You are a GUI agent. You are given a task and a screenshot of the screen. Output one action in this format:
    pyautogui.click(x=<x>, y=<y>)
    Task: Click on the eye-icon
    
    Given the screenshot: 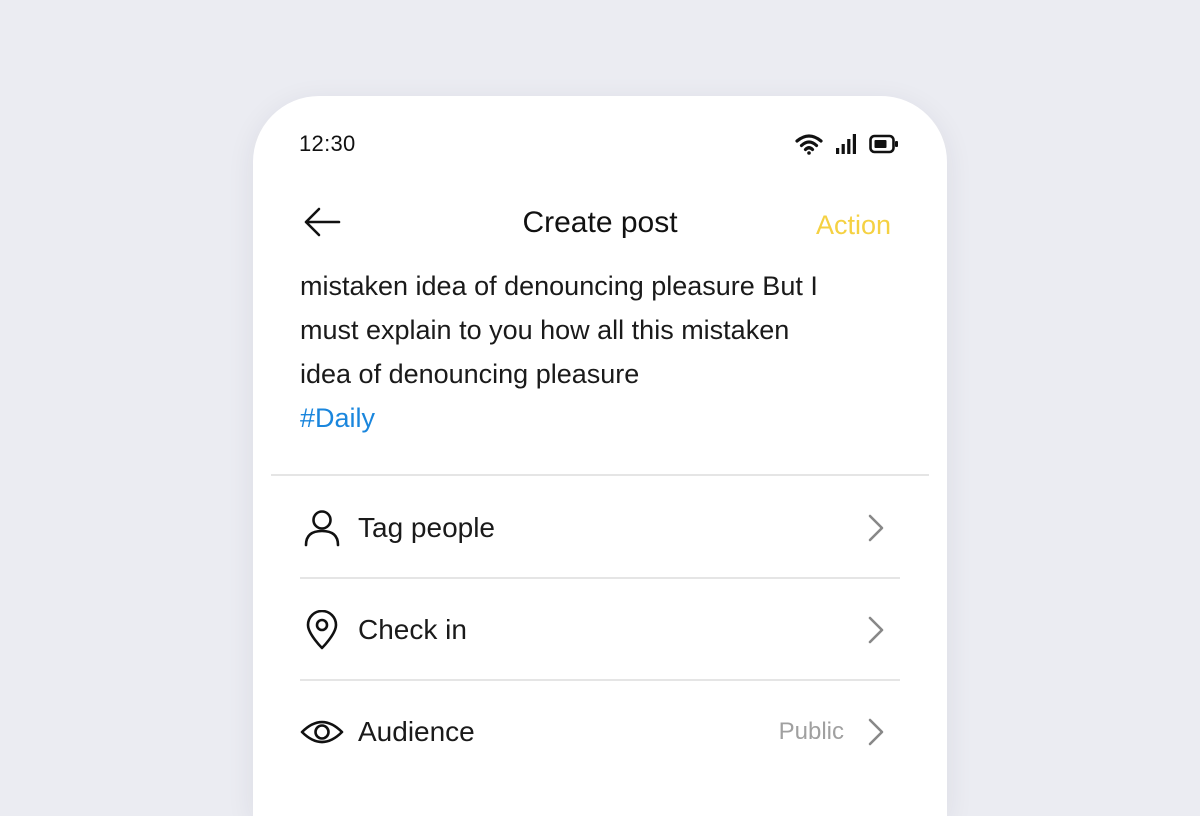 What is the action you would take?
    pyautogui.click(x=322, y=732)
    